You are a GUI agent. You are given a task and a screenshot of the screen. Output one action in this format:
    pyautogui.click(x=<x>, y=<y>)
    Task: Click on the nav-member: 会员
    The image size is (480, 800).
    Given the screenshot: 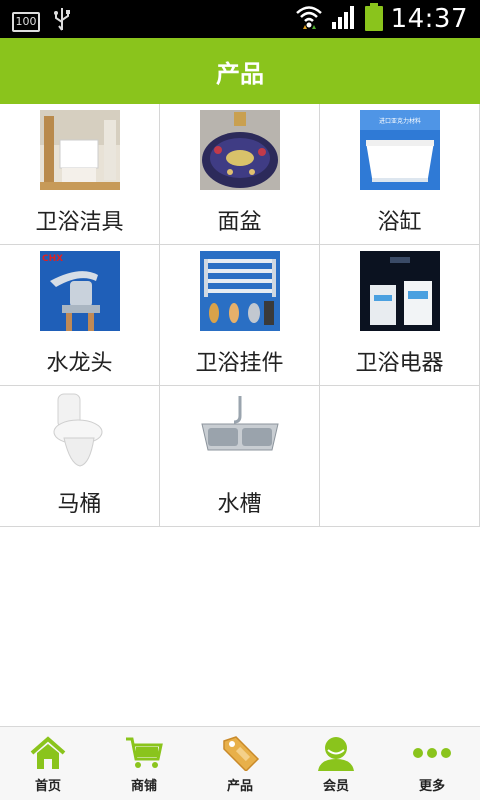 What is the action you would take?
    pyautogui.click(x=336, y=763)
    